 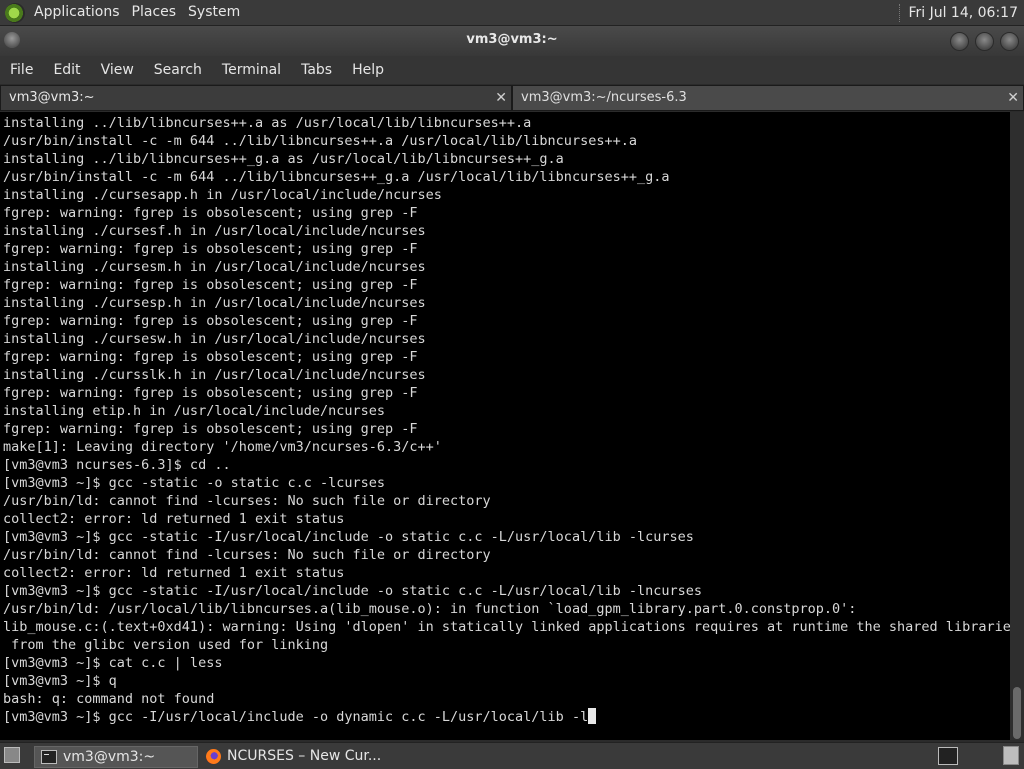 What do you see at coordinates (178, 70) in the screenshot?
I see `menu-search: Search` at bounding box center [178, 70].